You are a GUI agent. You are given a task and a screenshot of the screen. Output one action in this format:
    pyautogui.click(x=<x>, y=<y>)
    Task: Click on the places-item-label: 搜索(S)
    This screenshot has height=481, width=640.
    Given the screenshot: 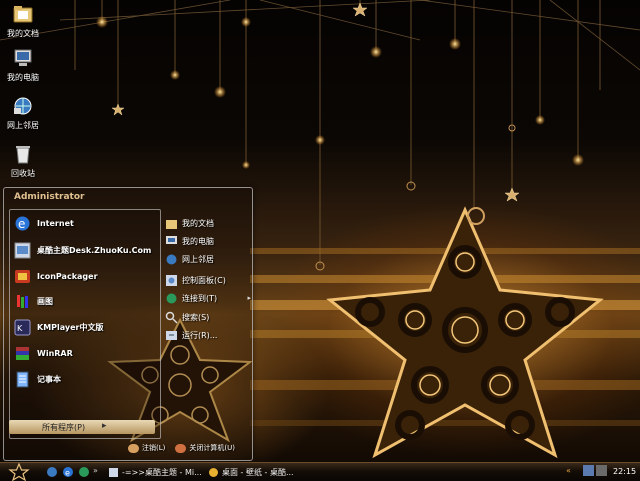 What is the action you would take?
    pyautogui.click(x=196, y=317)
    